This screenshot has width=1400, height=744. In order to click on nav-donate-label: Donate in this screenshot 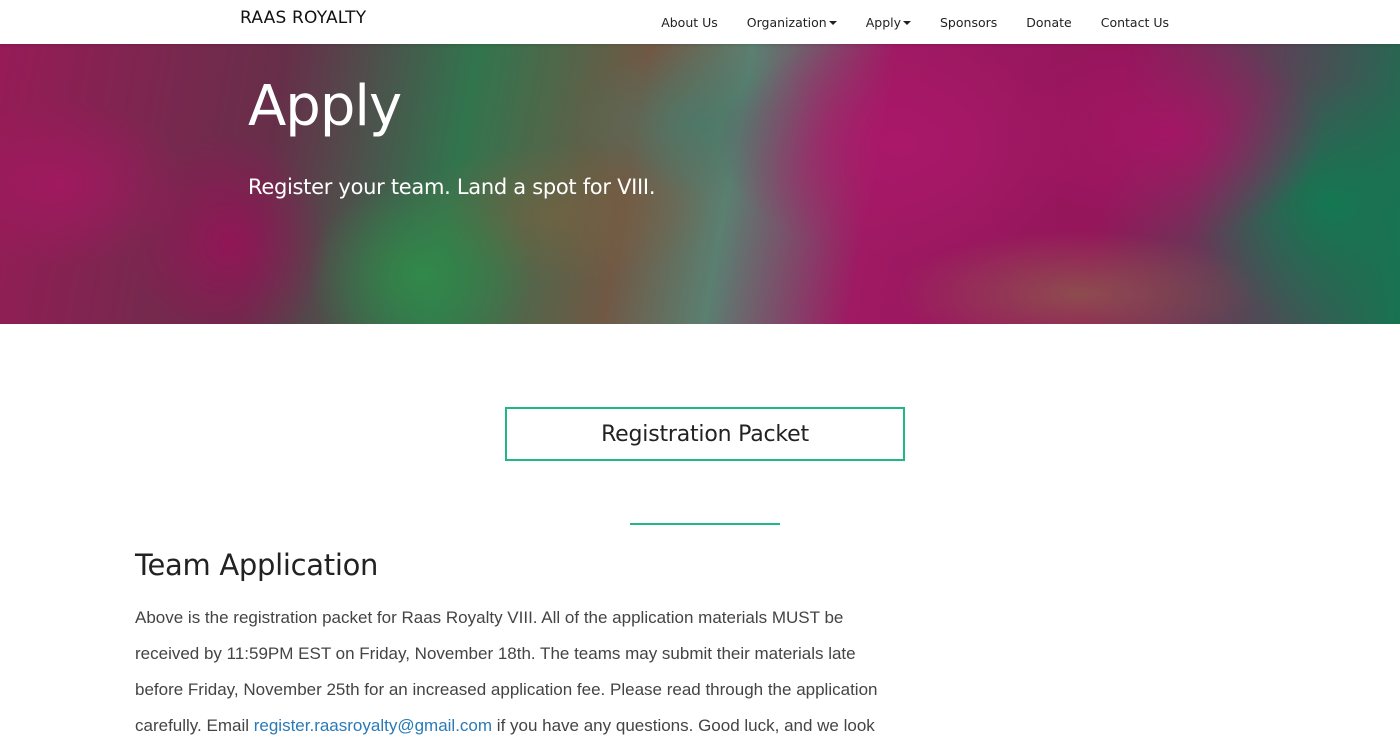, I will do `click(1049, 22)`.